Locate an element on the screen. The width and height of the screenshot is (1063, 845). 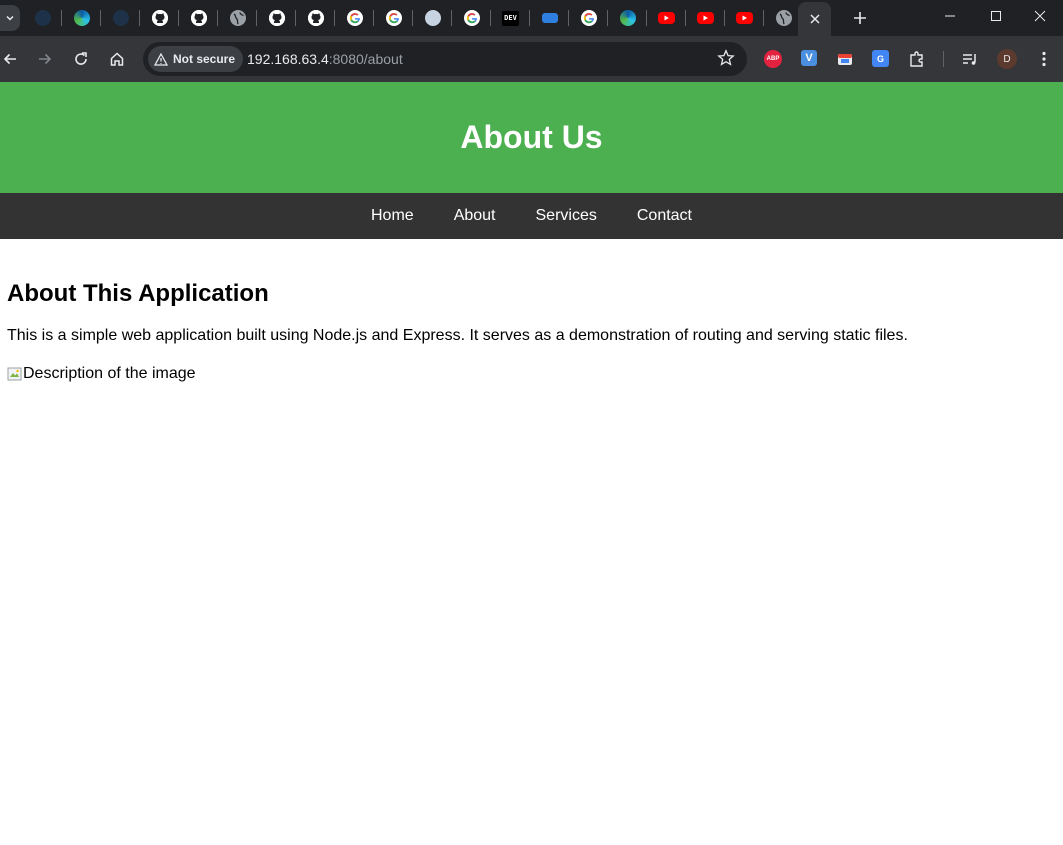
broken-image: Description of the image is located at coordinates (101, 374).